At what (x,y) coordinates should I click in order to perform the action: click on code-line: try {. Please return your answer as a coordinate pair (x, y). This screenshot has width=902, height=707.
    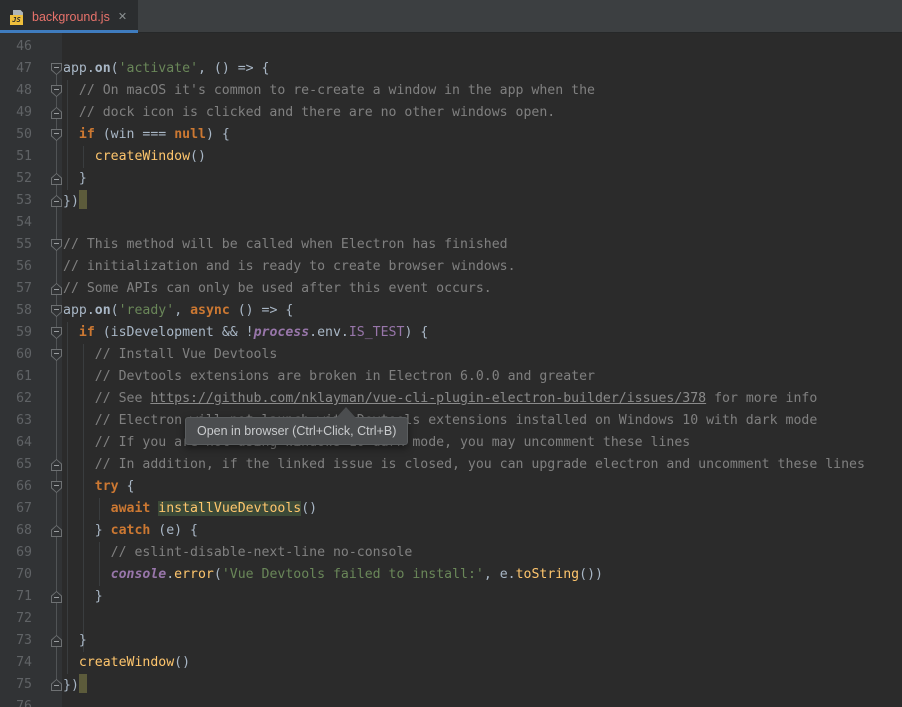
    Looking at the image, I should click on (451, 487).